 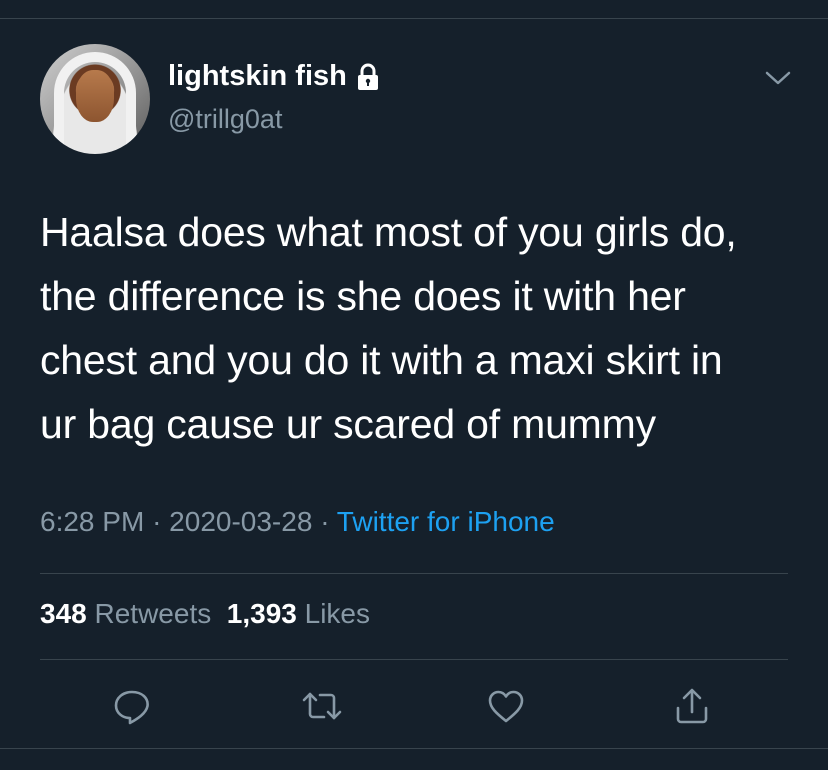 I want to click on retweets-stat: 348 Retweets, so click(x=125, y=613).